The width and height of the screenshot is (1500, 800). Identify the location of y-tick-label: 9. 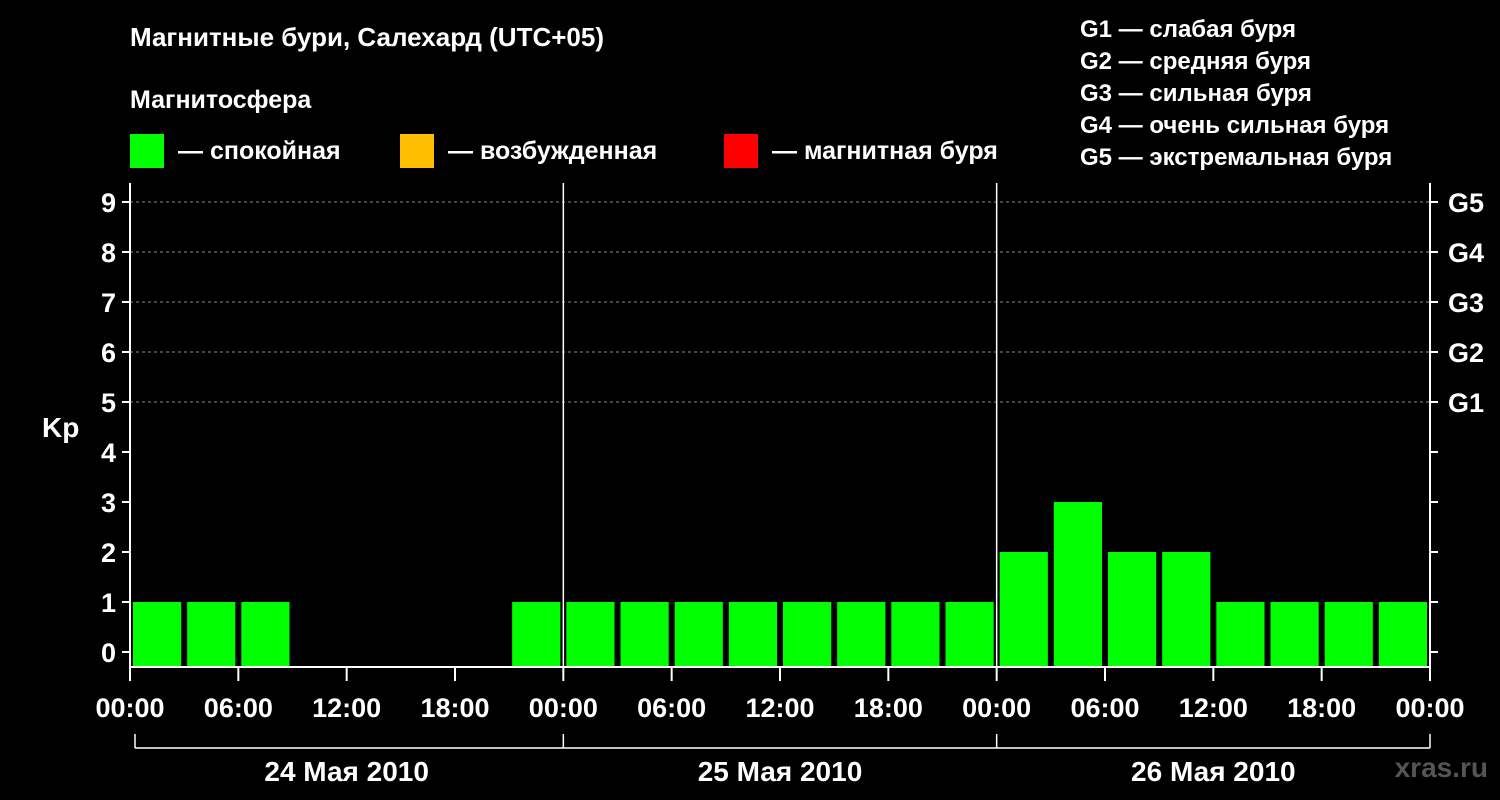
(108, 203).